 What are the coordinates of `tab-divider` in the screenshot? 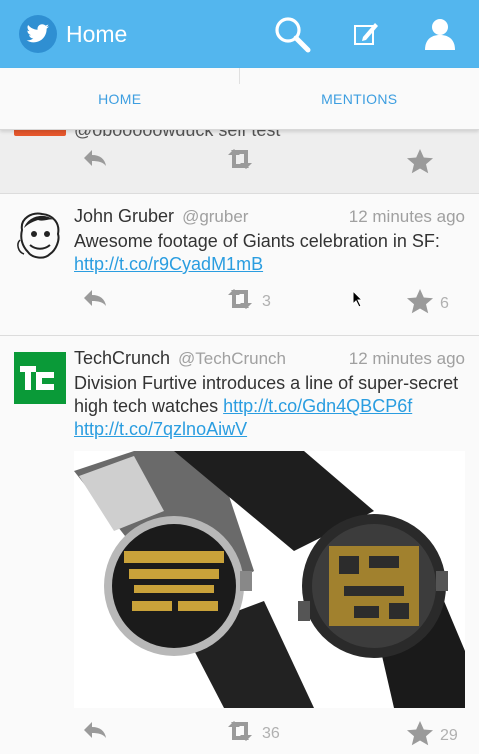 It's located at (239, 76).